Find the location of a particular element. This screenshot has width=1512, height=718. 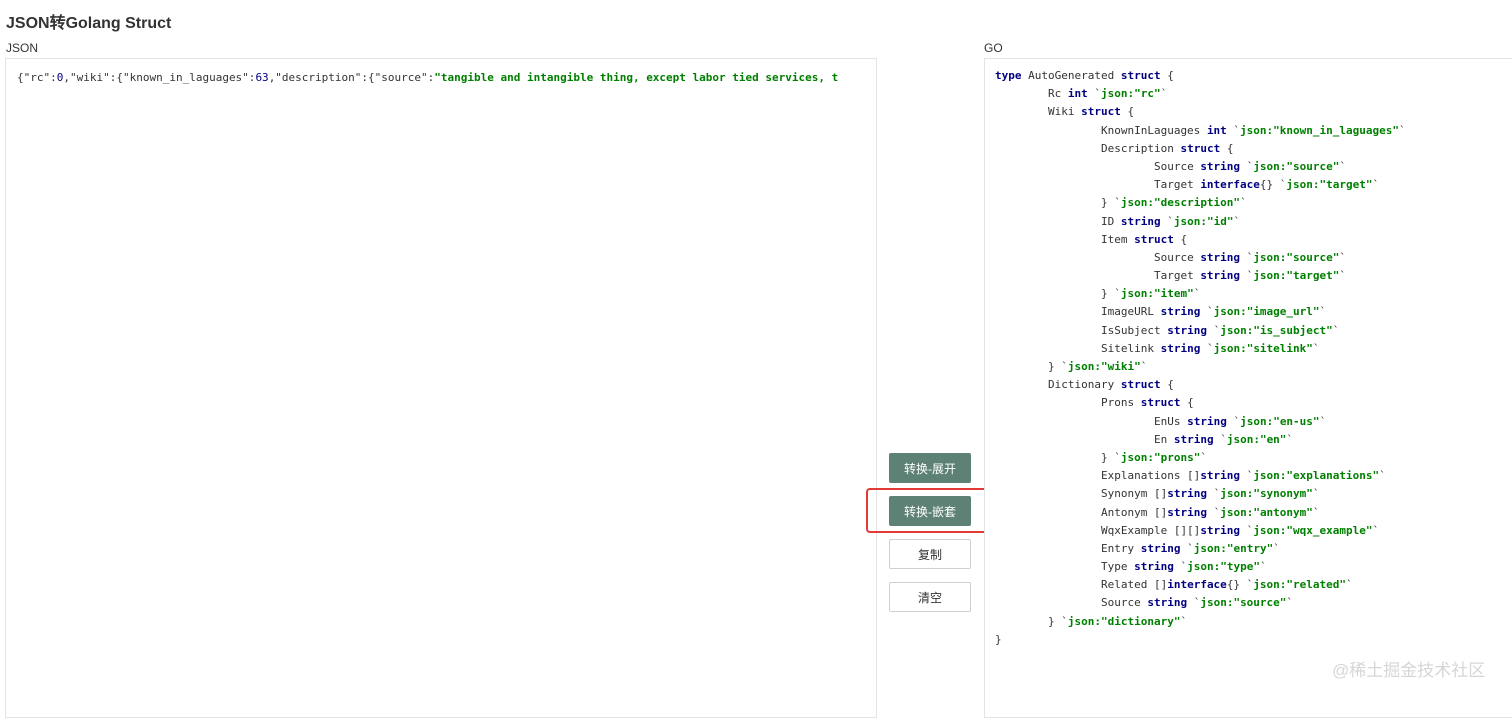

code-token: Dictionary is located at coordinates (1084, 385).